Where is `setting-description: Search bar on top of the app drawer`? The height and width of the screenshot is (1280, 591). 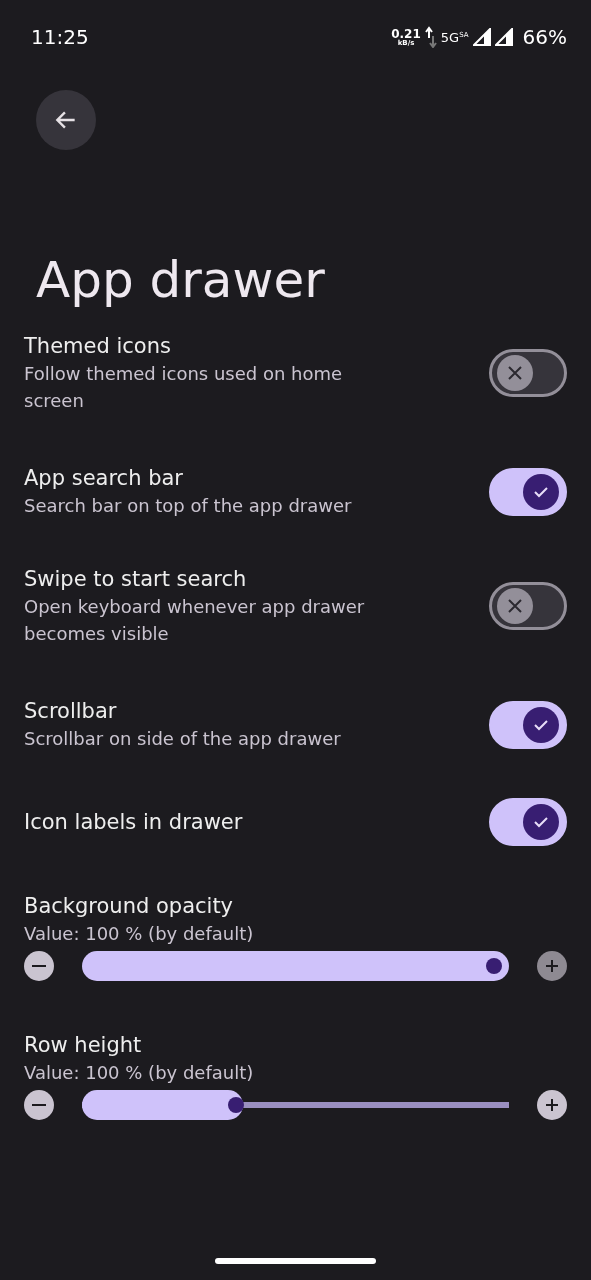 setting-description: Search bar on top of the app drawer is located at coordinates (188, 506).